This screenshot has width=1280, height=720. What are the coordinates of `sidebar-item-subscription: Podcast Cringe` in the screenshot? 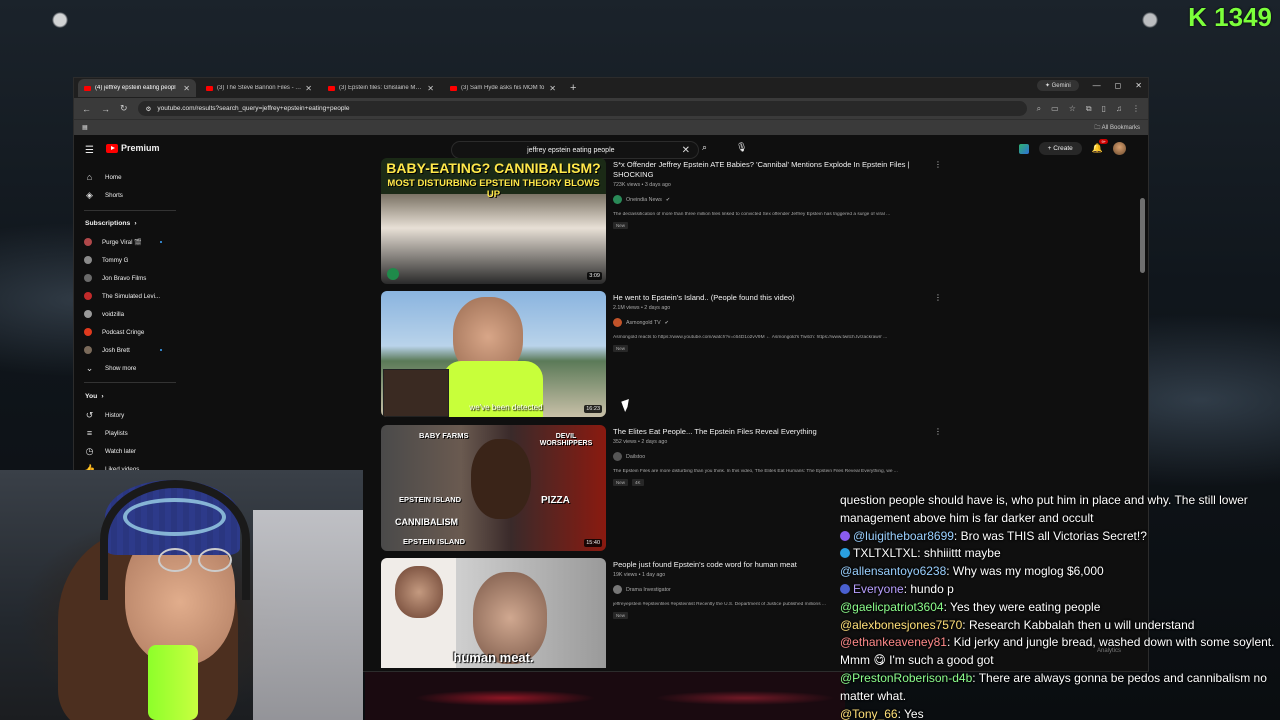 It's located at (130, 332).